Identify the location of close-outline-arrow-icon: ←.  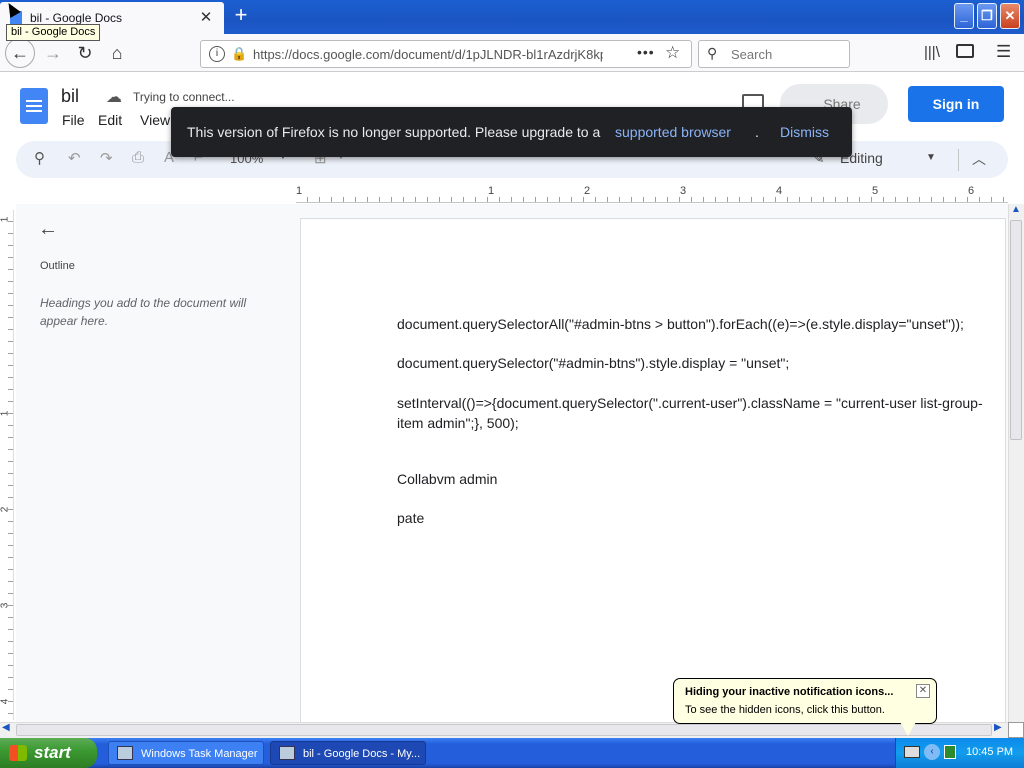
(48, 229).